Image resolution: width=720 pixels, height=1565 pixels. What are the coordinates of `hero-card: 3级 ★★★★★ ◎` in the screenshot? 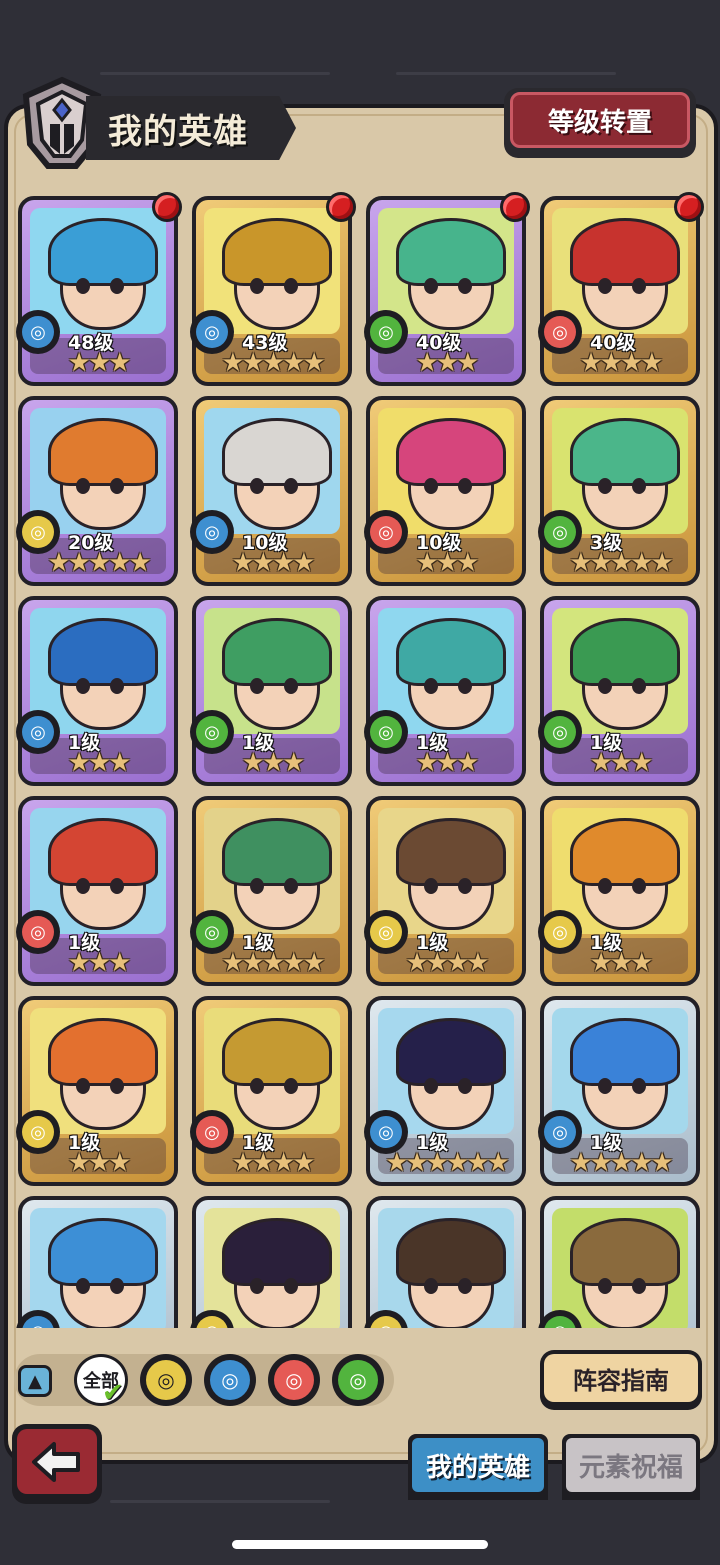 It's located at (619, 491).